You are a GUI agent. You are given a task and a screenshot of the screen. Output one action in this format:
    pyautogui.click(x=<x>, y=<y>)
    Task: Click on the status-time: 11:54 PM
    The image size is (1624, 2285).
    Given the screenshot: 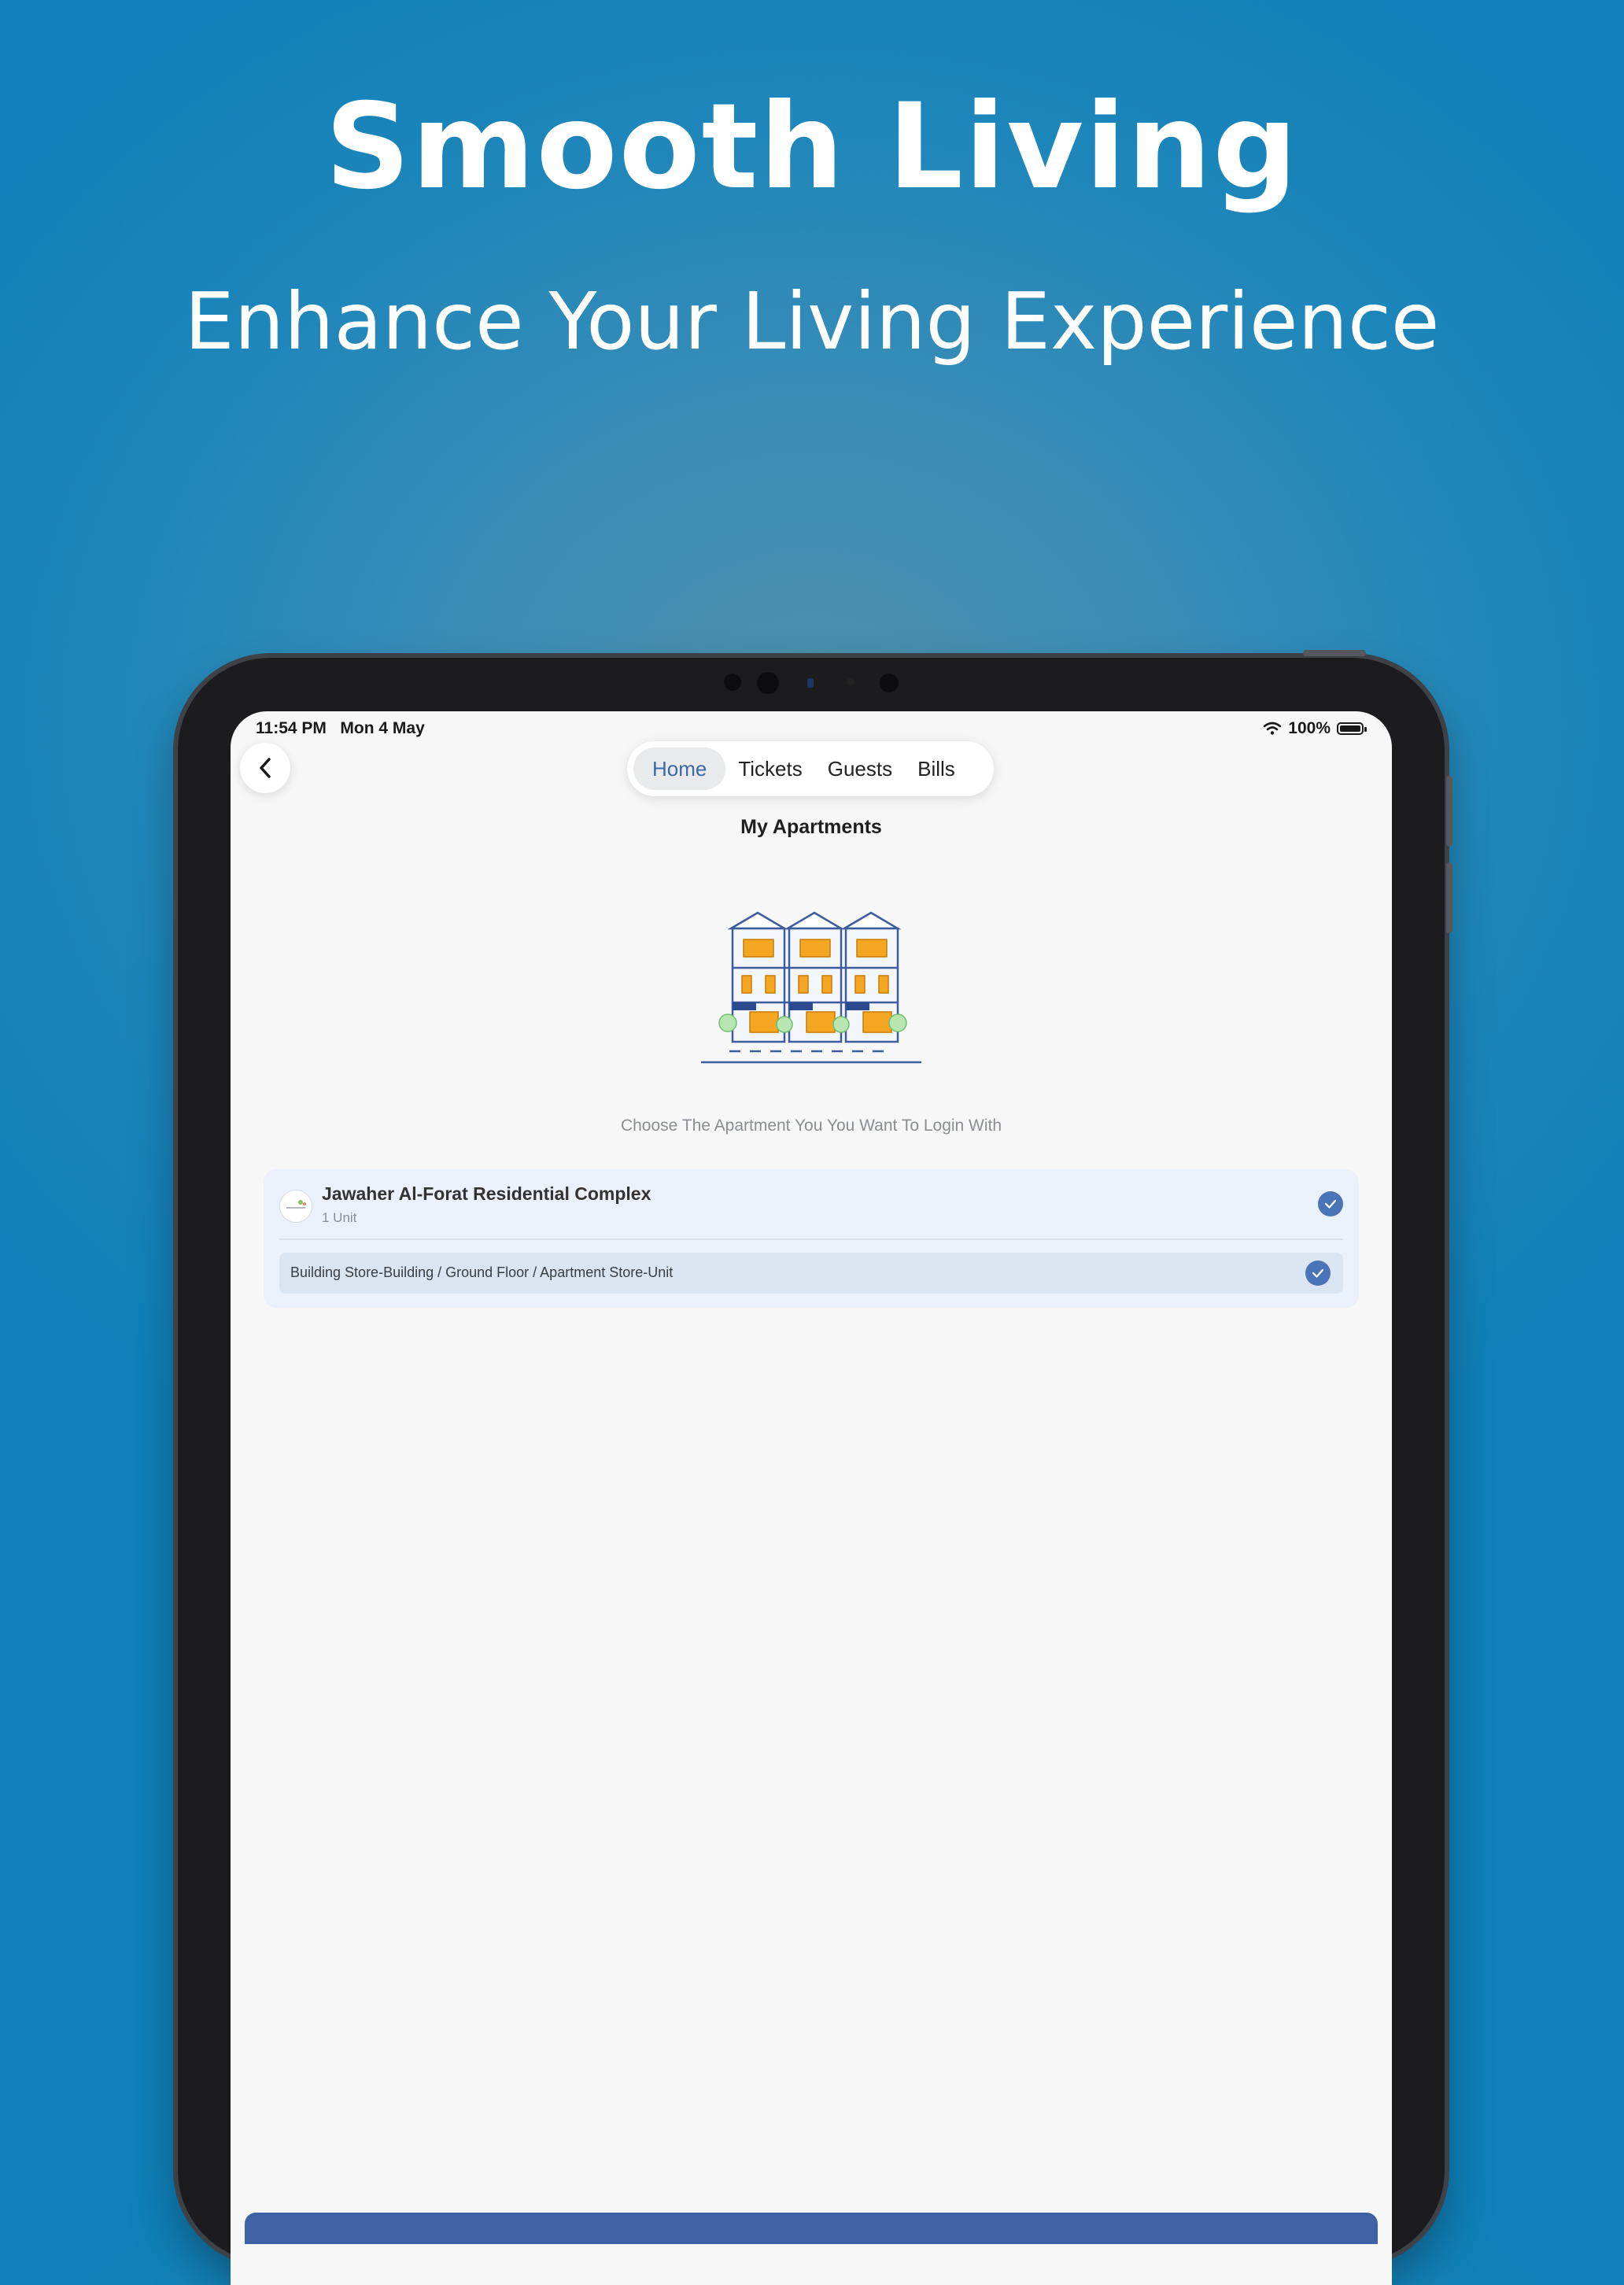 What is the action you would take?
    pyautogui.click(x=291, y=728)
    